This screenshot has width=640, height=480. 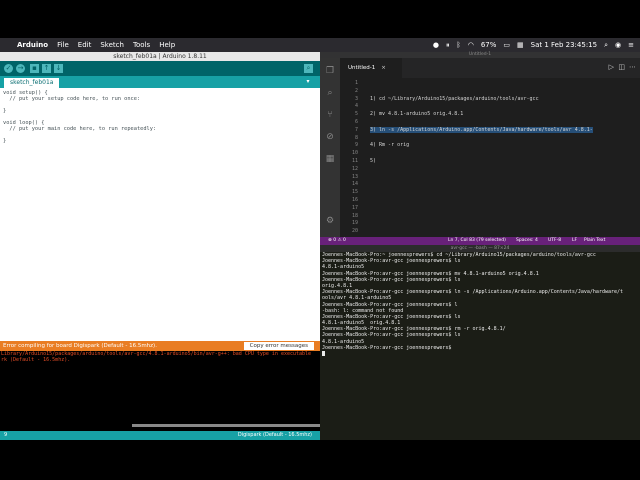 What do you see at coordinates (632, 67) in the screenshot?
I see `more-actions-icon: ⋯` at bounding box center [632, 67].